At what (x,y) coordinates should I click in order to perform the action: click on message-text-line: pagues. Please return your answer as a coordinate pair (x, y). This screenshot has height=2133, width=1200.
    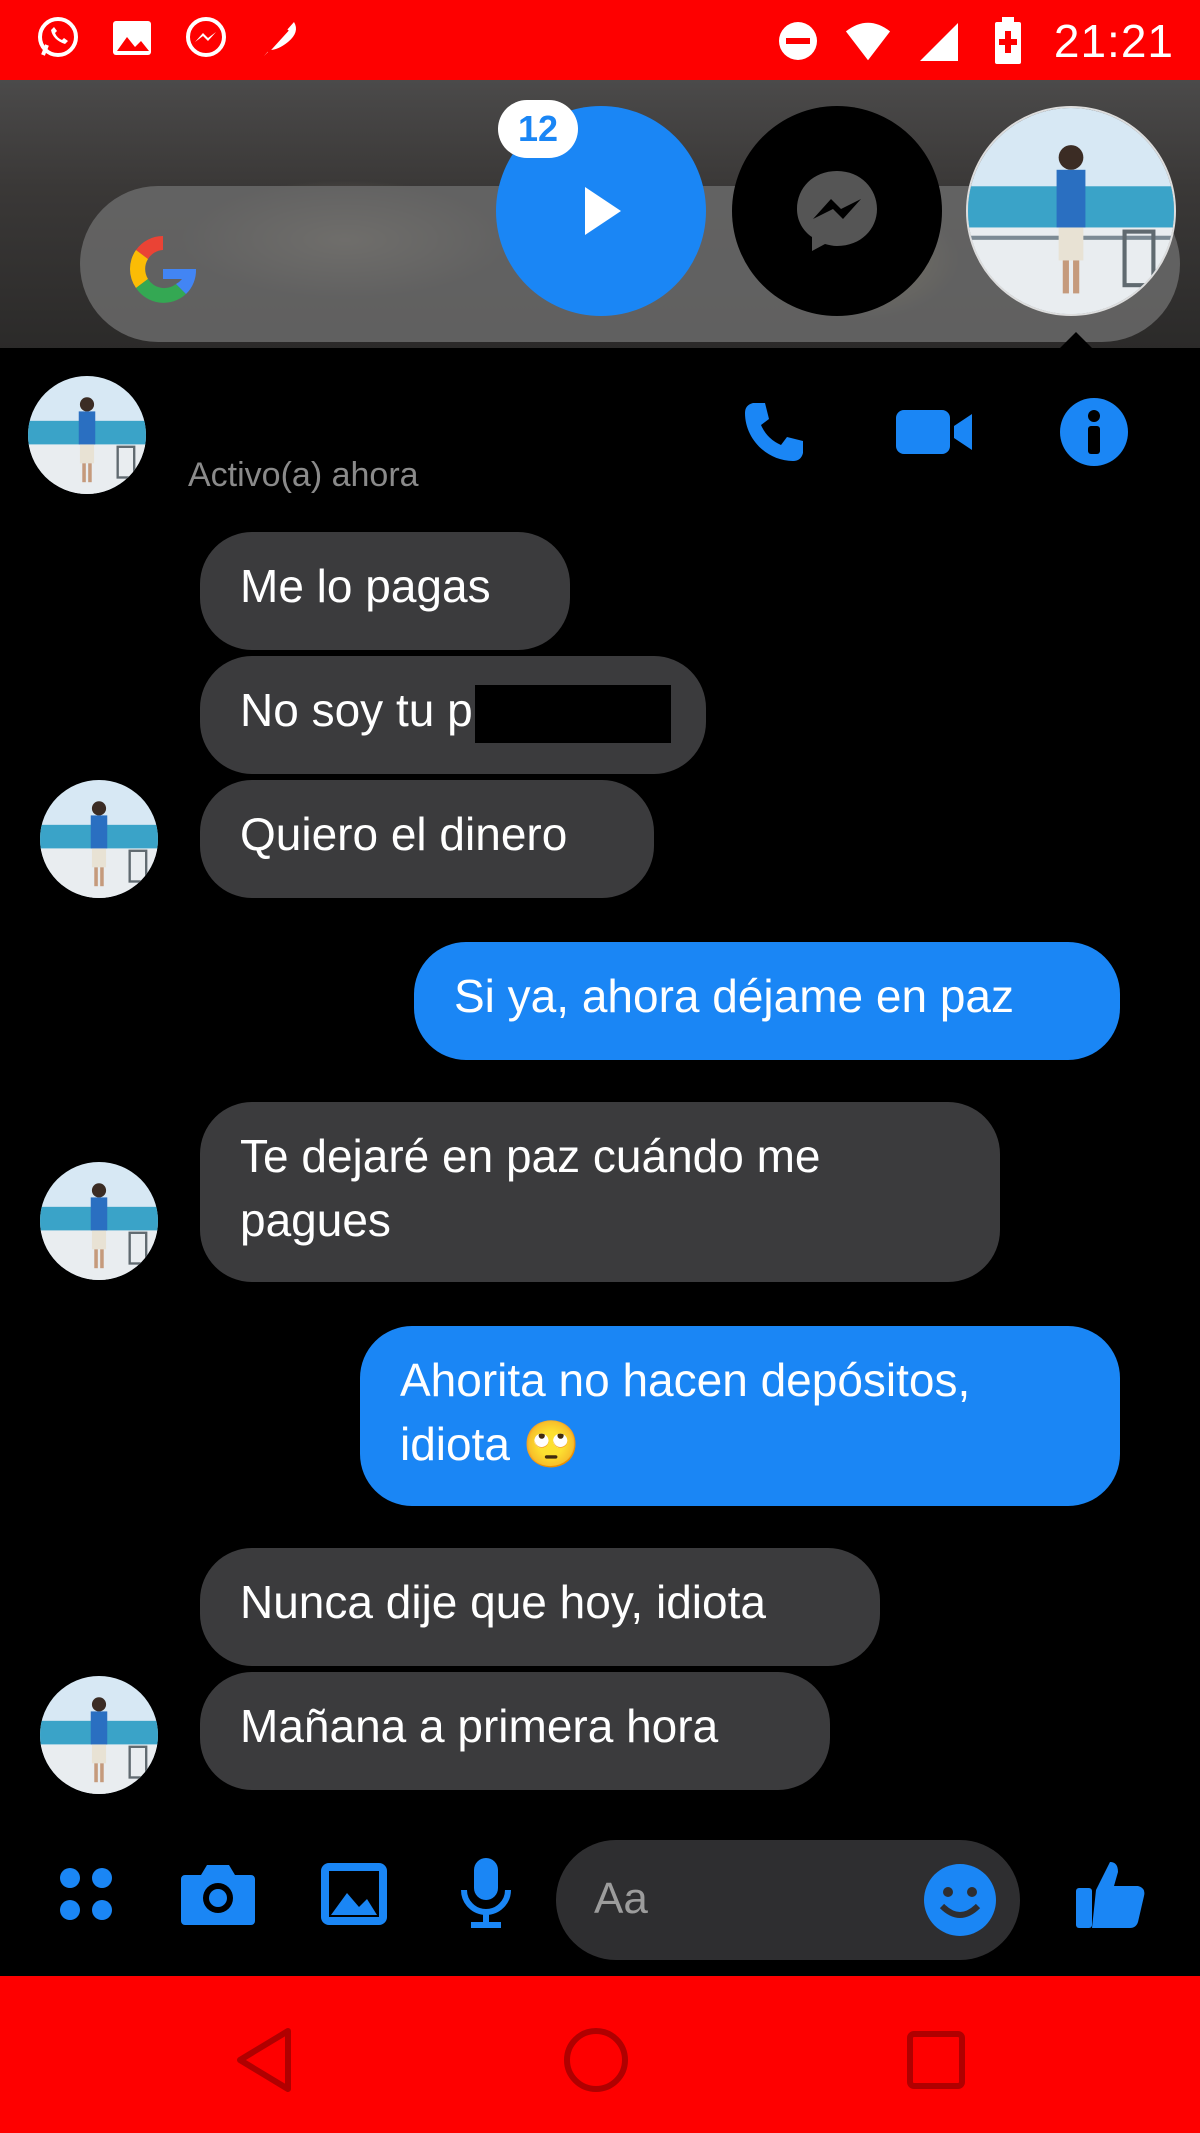
    Looking at the image, I should click on (315, 1220).